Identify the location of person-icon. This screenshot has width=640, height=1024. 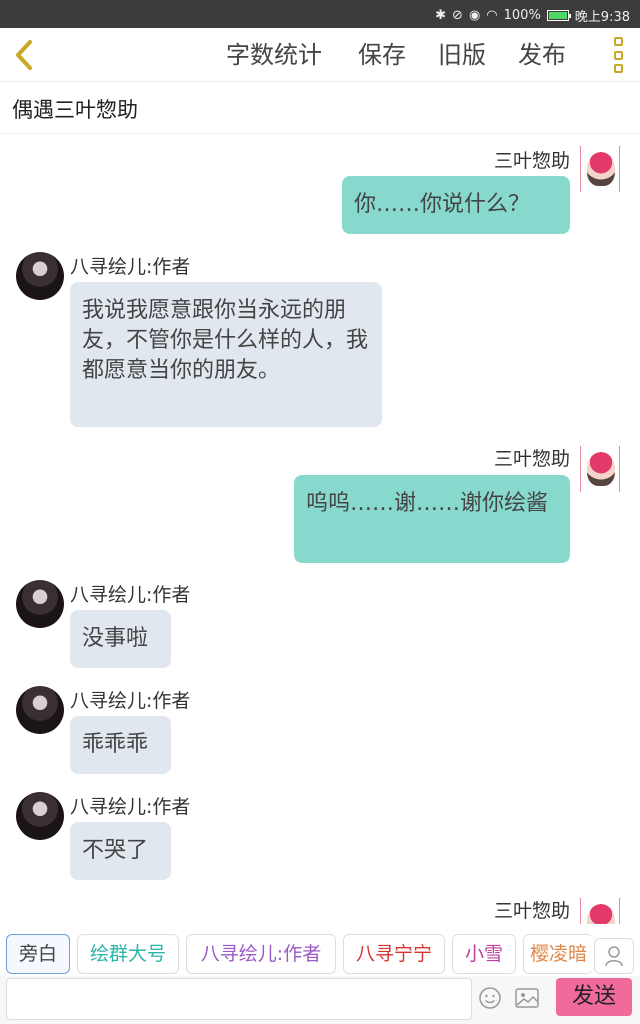
(614, 956).